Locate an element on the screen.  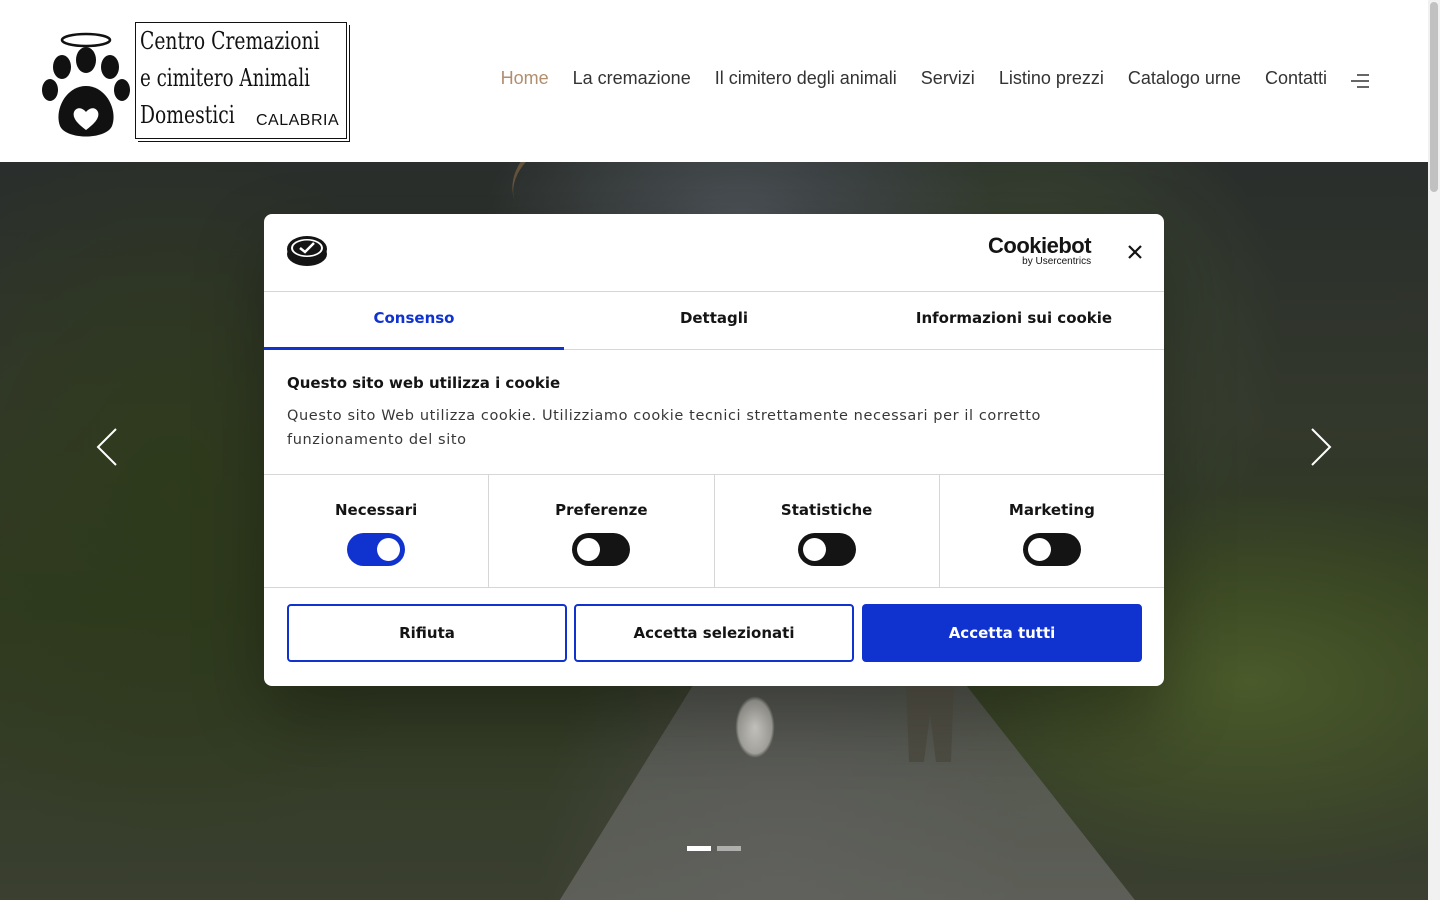
tab-informazioni: Informazioni sui cookie is located at coordinates (1014, 320).